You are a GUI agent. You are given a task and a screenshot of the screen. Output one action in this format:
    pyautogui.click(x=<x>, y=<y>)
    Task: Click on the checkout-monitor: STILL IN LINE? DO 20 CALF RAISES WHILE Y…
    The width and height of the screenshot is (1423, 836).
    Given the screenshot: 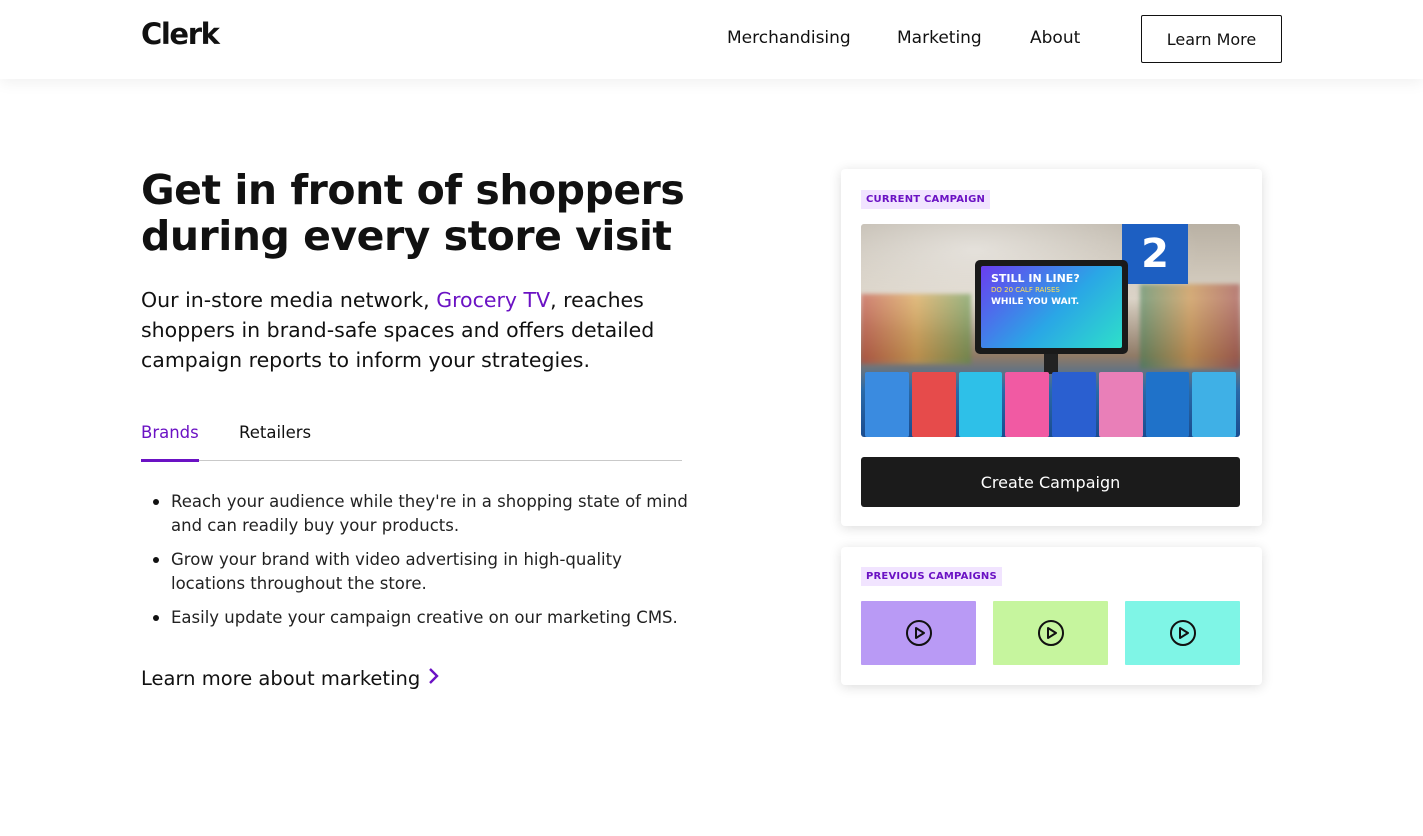 What is the action you would take?
    pyautogui.click(x=1051, y=307)
    